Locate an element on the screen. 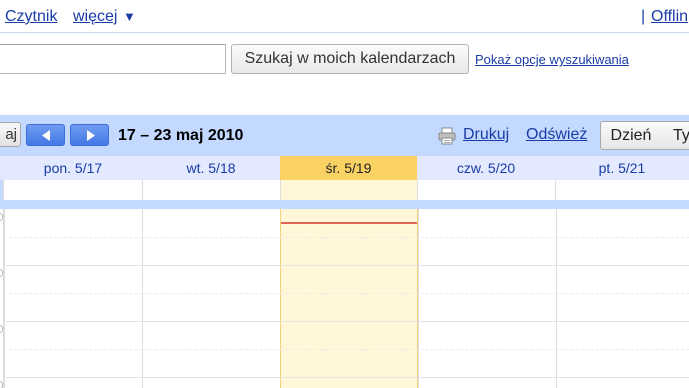 This screenshot has width=689, height=388. day-header-monday: pon. 5/17 is located at coordinates (73, 168).